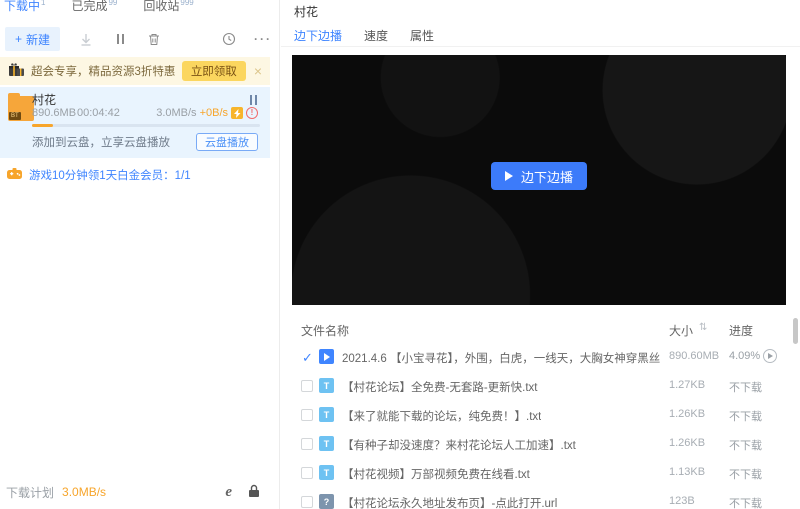 The width and height of the screenshot is (800, 509). I want to click on file-name: 【村花论坛永久地址发布页】-点此打开.url, so click(450, 503).